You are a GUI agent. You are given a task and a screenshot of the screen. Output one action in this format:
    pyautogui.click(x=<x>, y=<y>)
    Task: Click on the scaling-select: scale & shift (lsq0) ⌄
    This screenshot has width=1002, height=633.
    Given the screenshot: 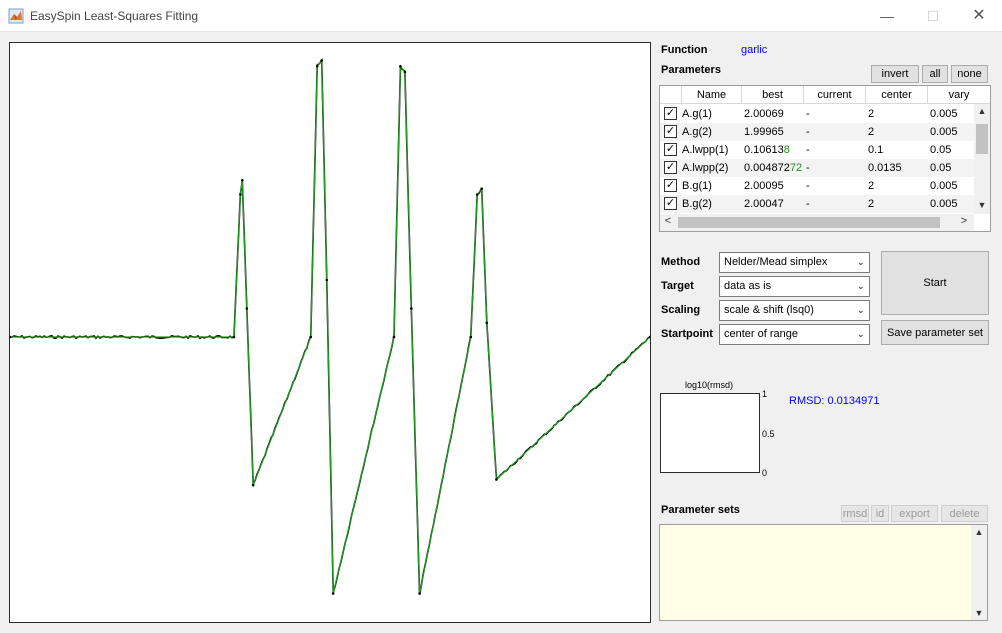 What is the action you would take?
    pyautogui.click(x=794, y=310)
    